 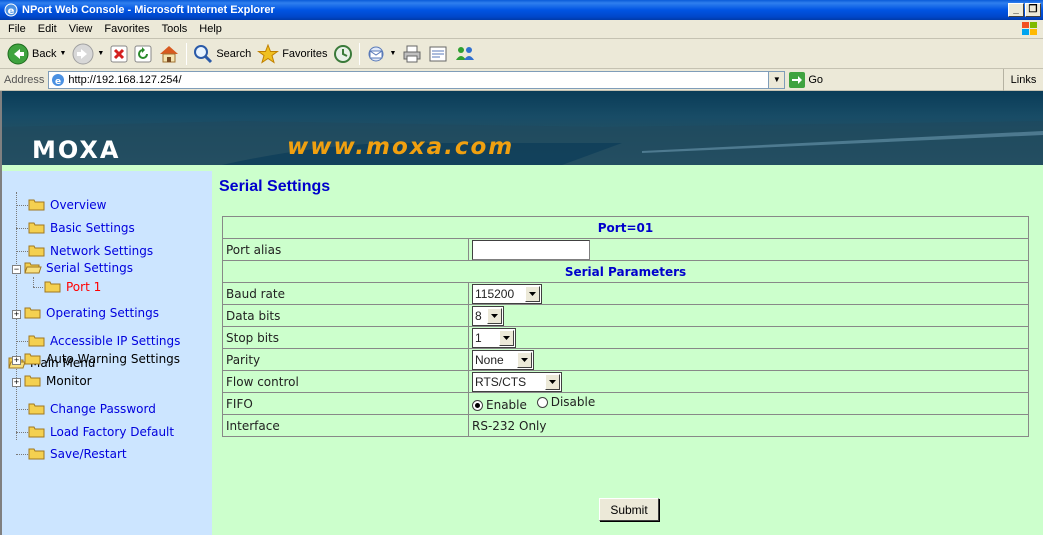 I want to click on svg-text: e, so click(x=11, y=11).